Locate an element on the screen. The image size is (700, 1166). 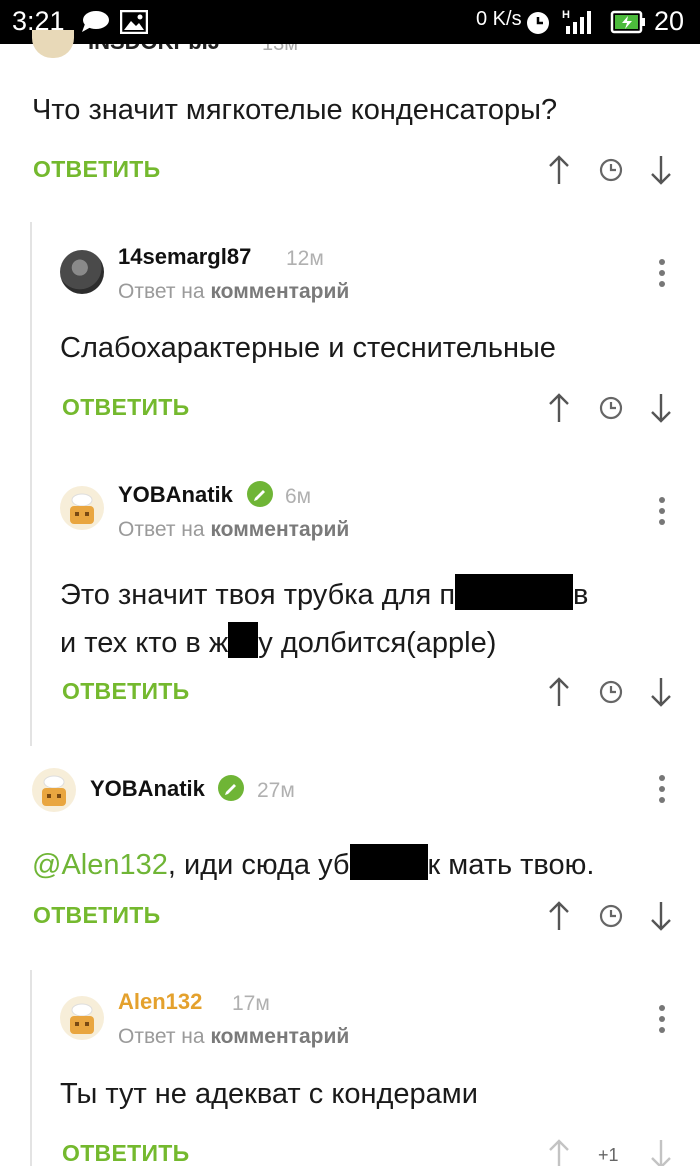
svg-text: H is located at coordinates (566, 15).